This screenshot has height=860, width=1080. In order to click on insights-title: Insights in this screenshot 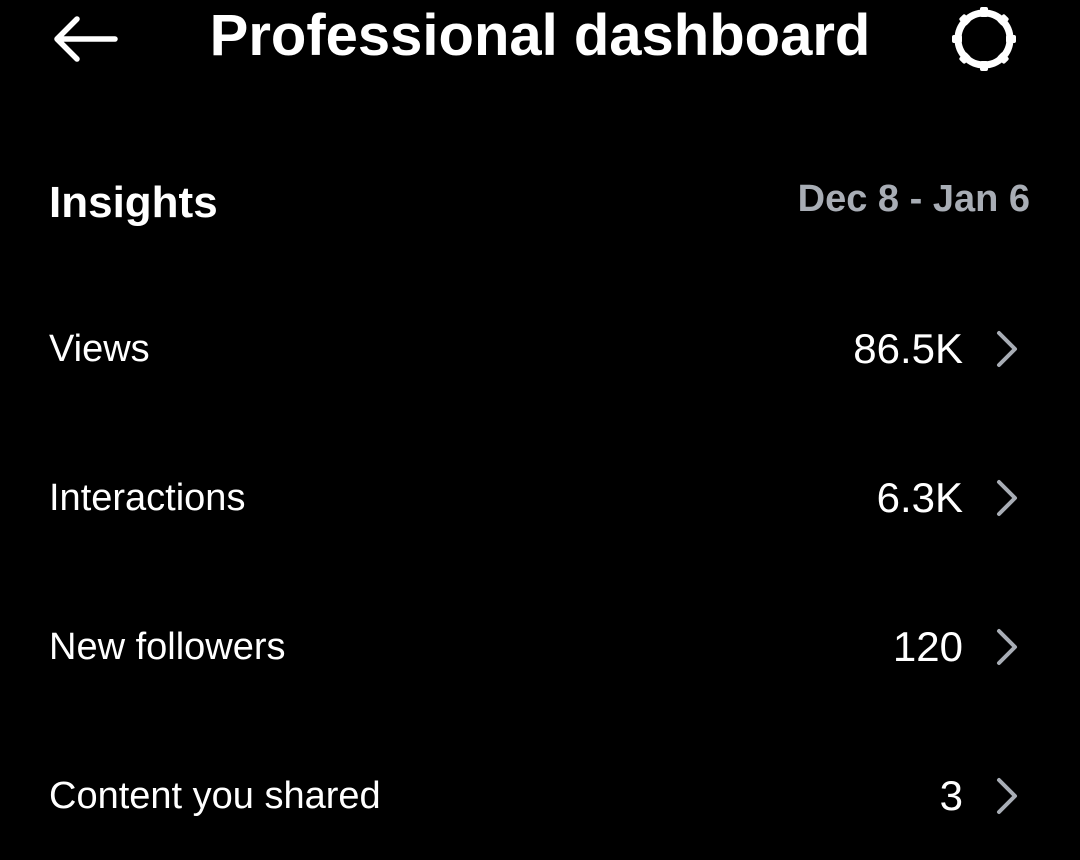, I will do `click(133, 202)`.